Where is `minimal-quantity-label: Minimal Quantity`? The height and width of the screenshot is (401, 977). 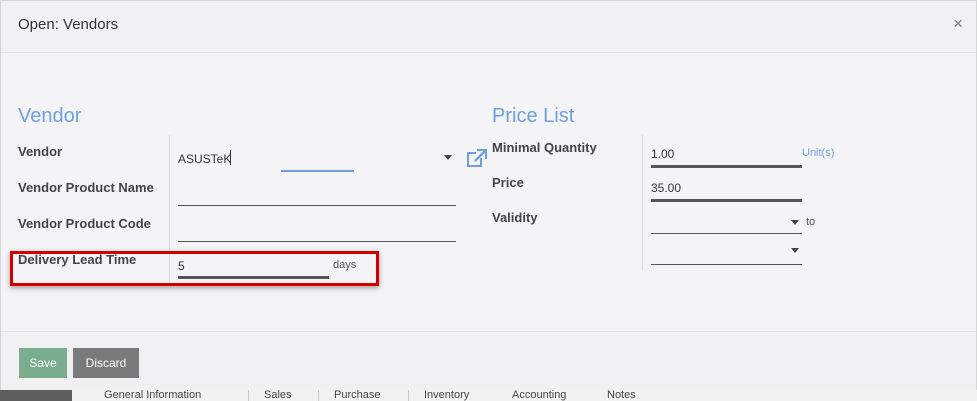
minimal-quantity-label: Minimal Quantity is located at coordinates (544, 147).